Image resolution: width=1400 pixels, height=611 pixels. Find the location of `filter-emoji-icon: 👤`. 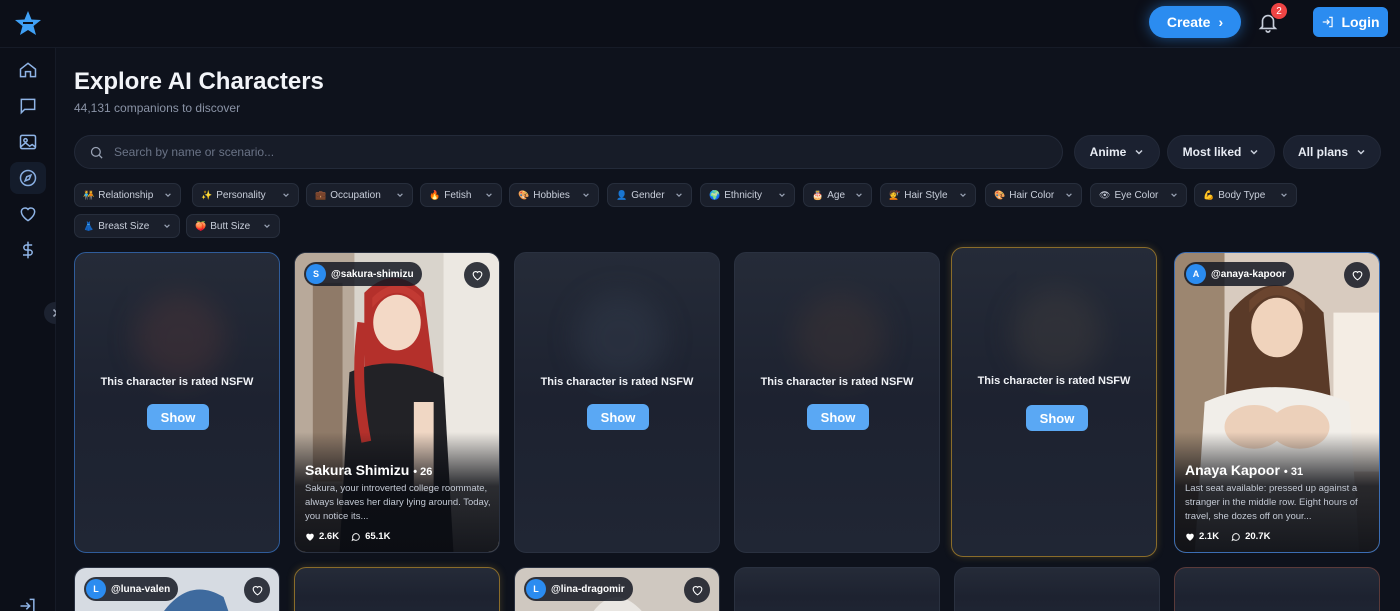

filter-emoji-icon: 👤 is located at coordinates (622, 194).